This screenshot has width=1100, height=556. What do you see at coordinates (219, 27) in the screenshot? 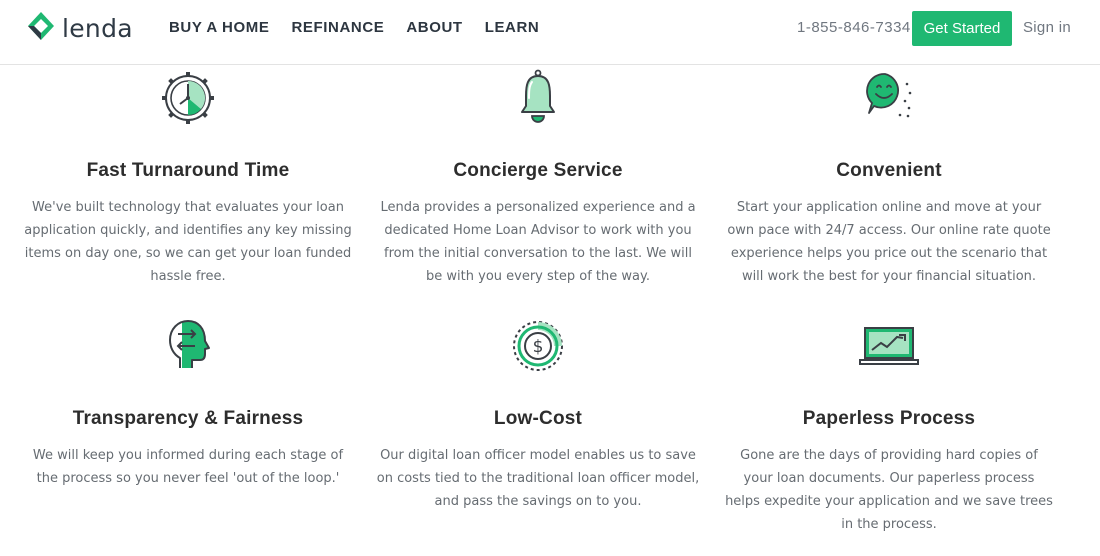
I see `nav-link-buy-a-home: BUY A HOME` at bounding box center [219, 27].